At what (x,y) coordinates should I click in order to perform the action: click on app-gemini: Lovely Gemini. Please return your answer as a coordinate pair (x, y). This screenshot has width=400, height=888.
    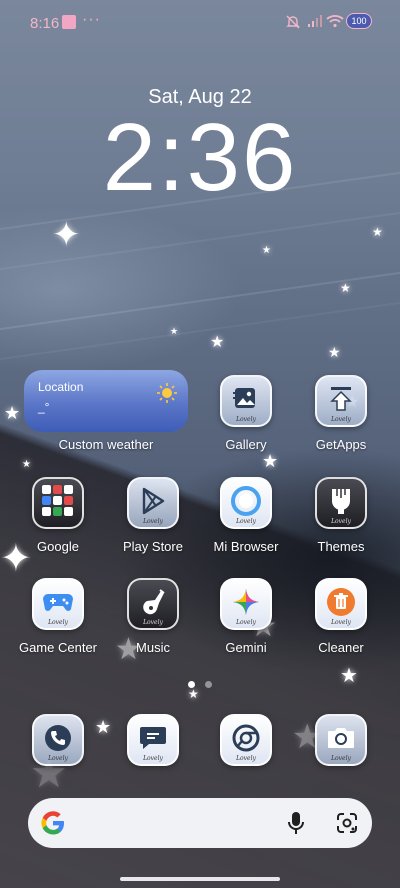
    Looking at the image, I should click on (246, 616).